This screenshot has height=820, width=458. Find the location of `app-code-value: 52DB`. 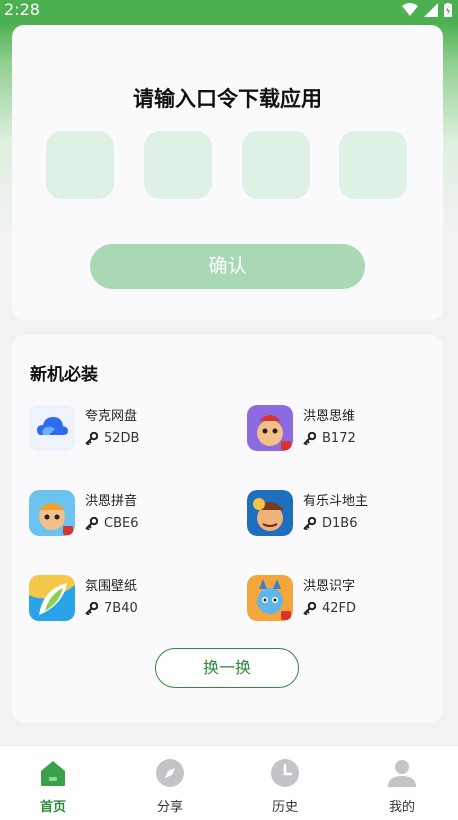

app-code-value: 52DB is located at coordinates (122, 438).